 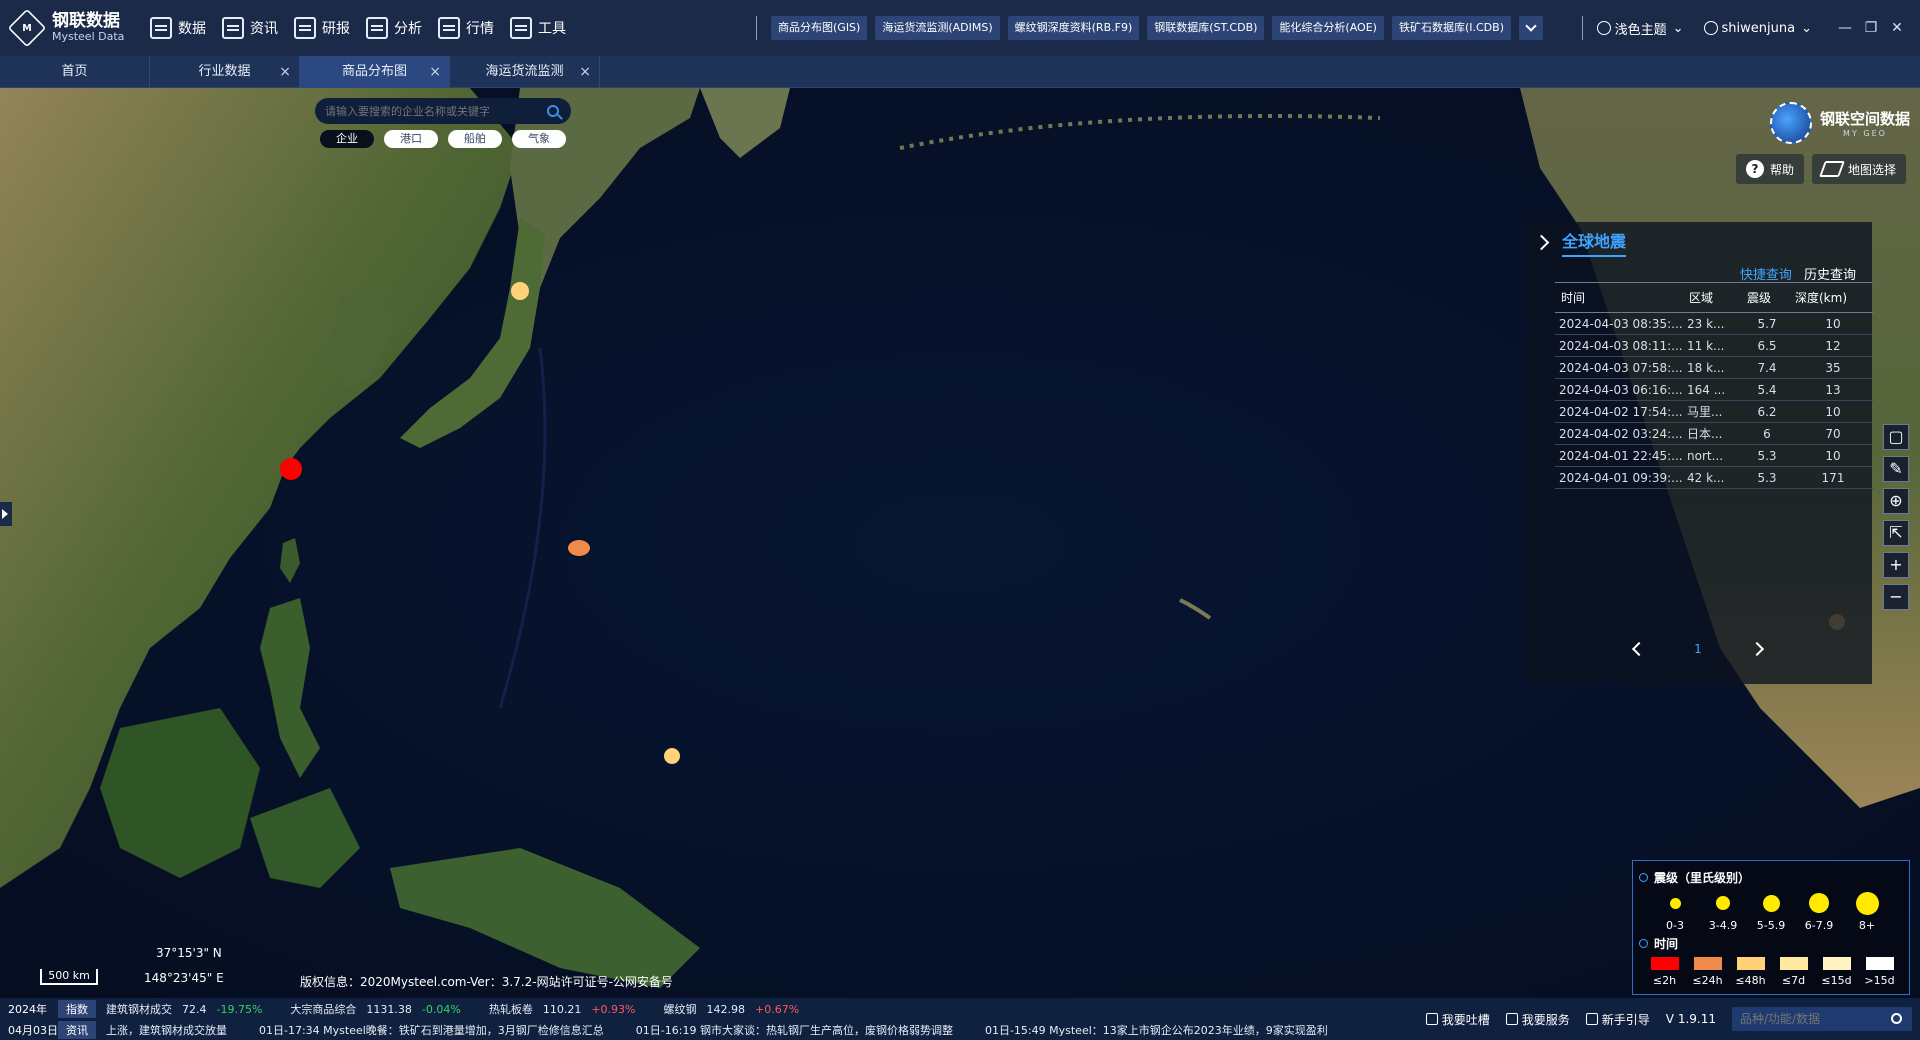 I want to click on panel-collapse-button, so click(x=1544, y=242).